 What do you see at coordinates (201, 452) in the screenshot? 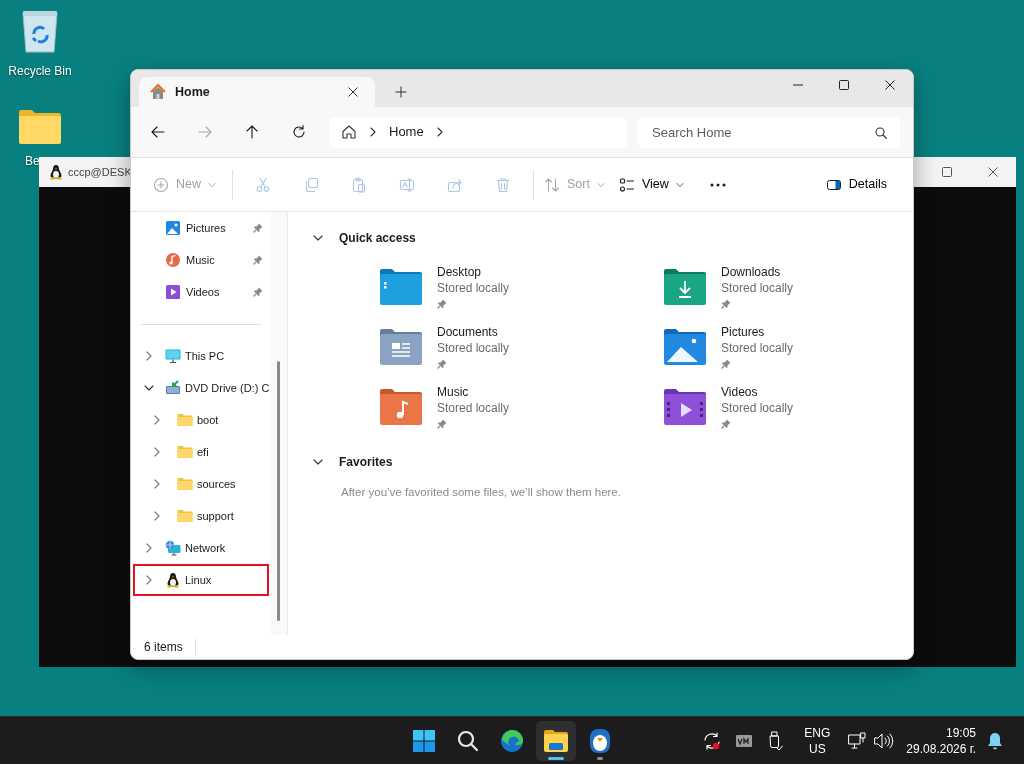
I see `sidebar-item: efi` at bounding box center [201, 452].